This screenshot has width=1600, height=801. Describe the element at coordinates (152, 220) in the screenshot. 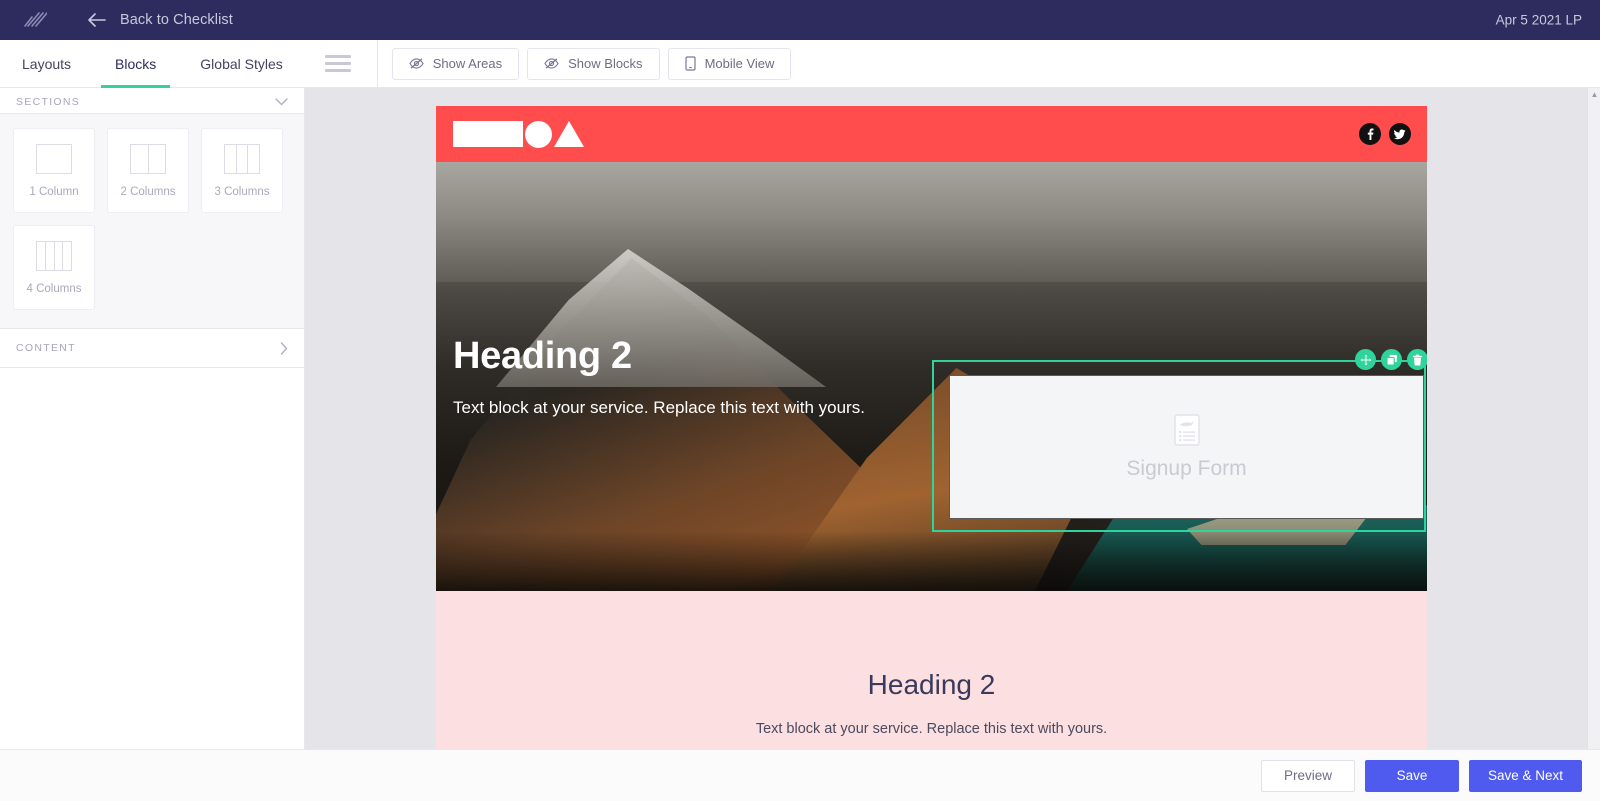

I see `sections-card-grid: 1 Column 2 Columns 3 Columns 4 Columns` at that location.